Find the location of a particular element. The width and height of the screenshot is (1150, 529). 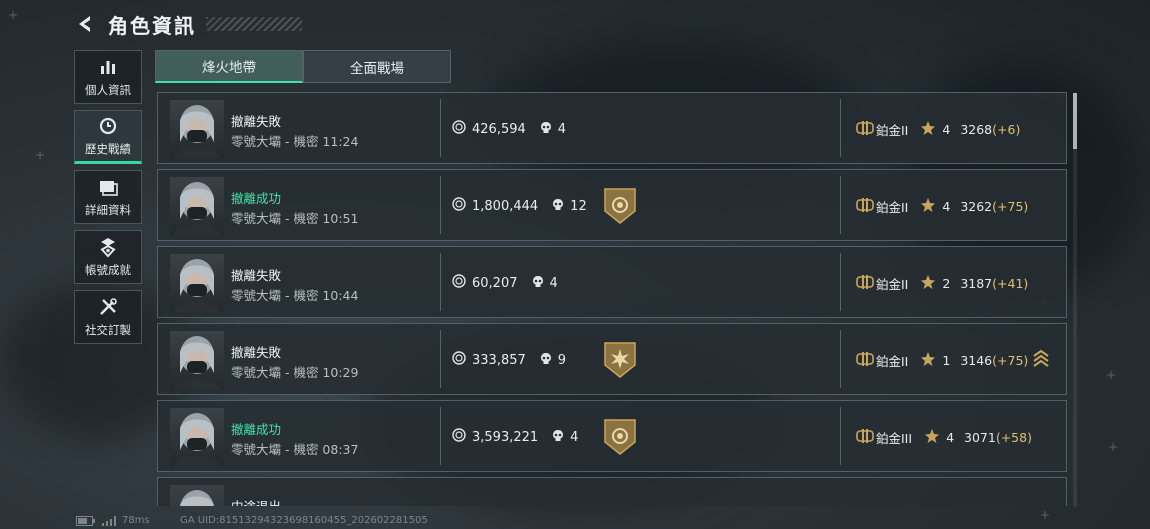

map-info: 零號大壩 - 機密 10:51 is located at coordinates (295, 218).